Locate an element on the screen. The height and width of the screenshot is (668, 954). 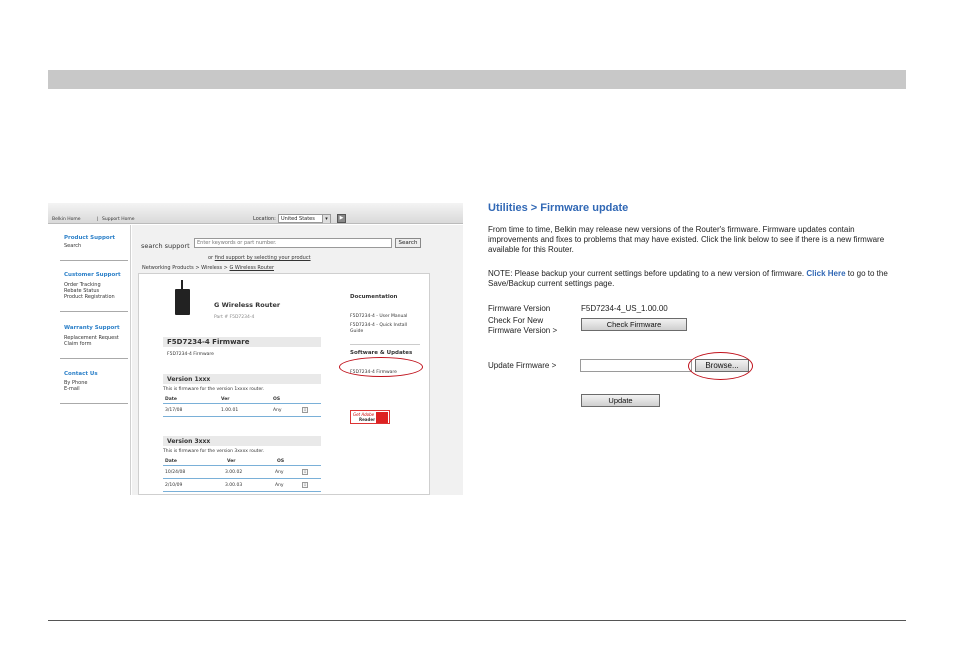
documentation-heading: Documentation is located at coordinates (374, 297).